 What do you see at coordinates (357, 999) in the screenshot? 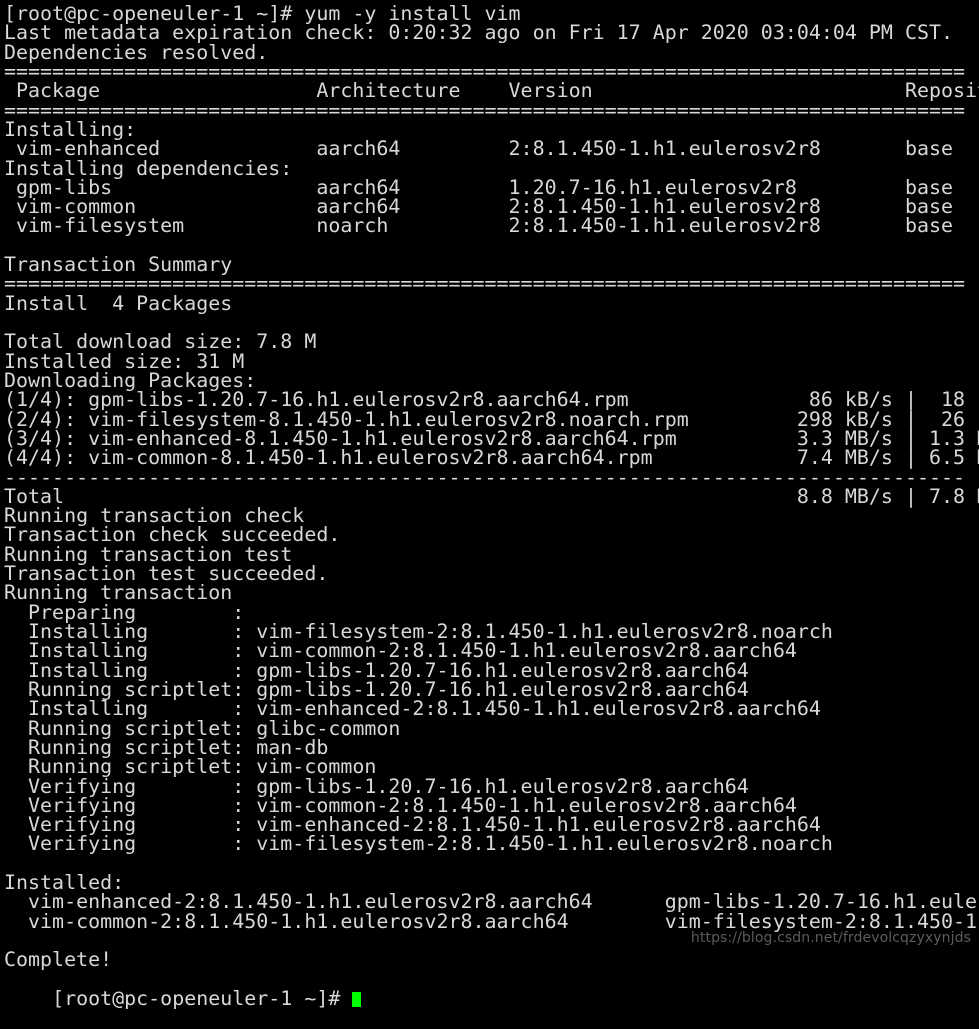
I see `text-cursor` at bounding box center [357, 999].